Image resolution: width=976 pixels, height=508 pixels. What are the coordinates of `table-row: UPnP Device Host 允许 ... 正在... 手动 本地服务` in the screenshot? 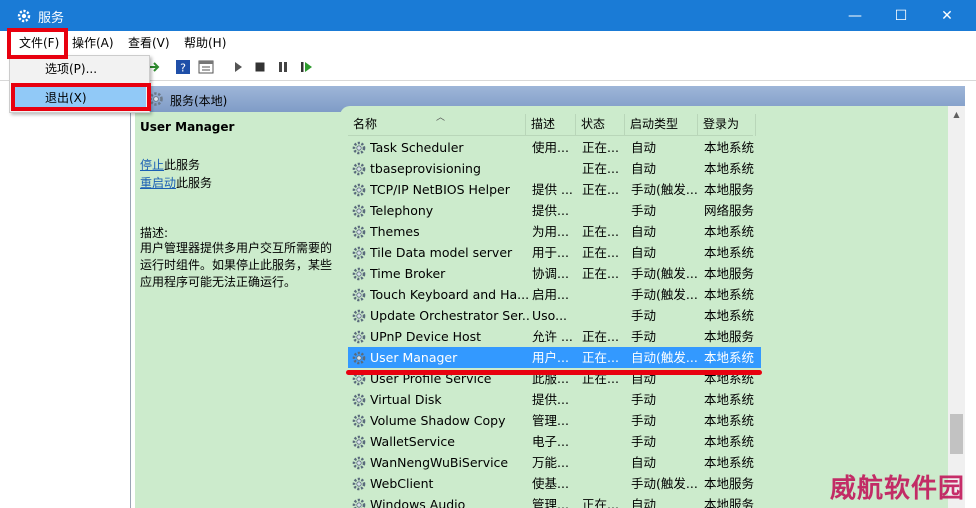 It's located at (554, 336).